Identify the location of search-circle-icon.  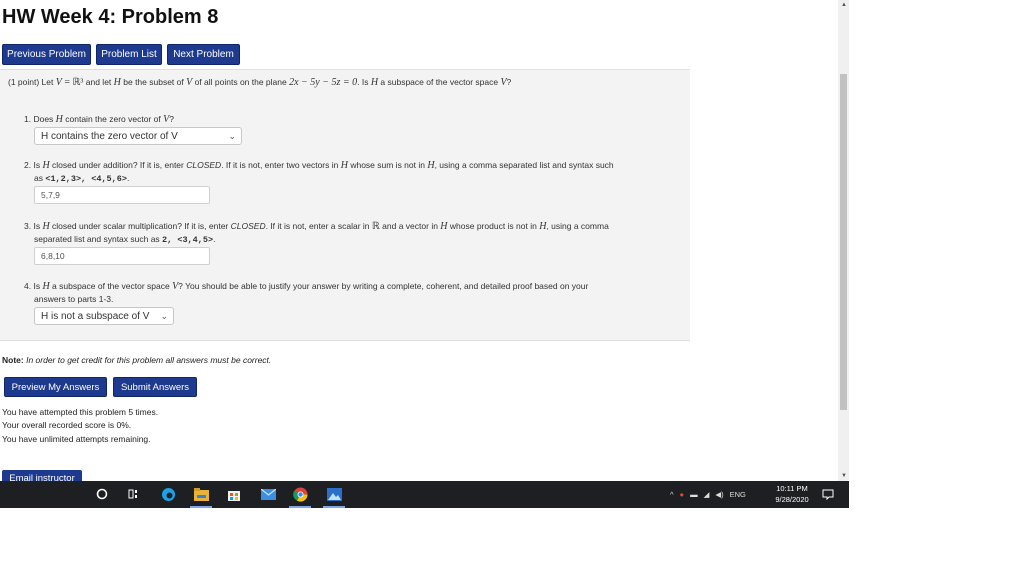
(102, 494).